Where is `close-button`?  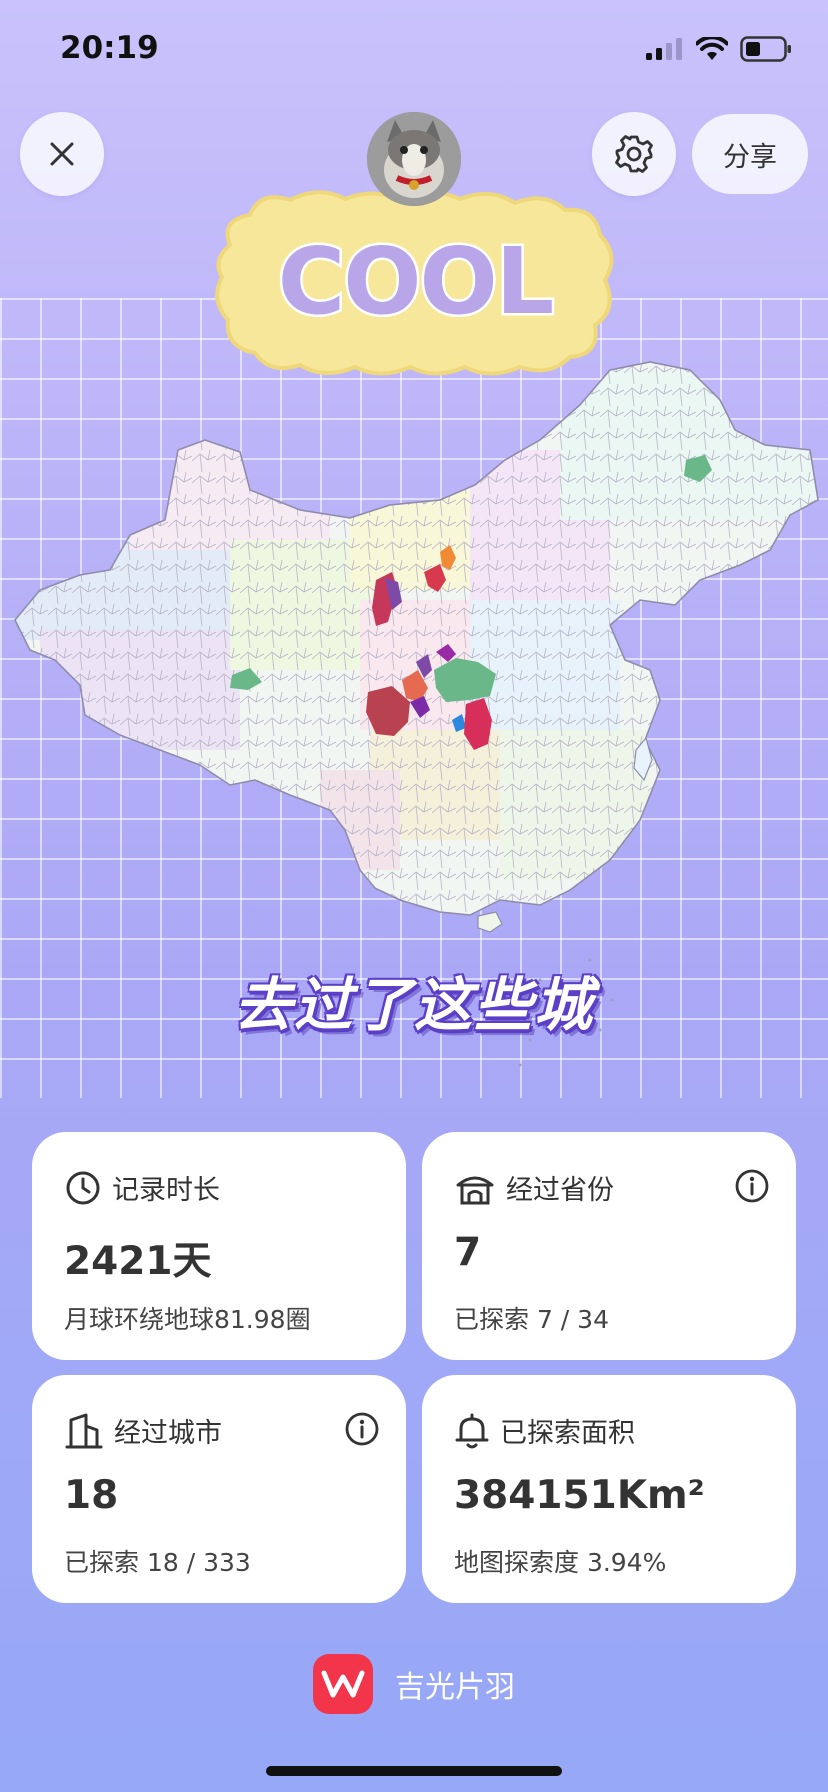 close-button is located at coordinates (62, 154).